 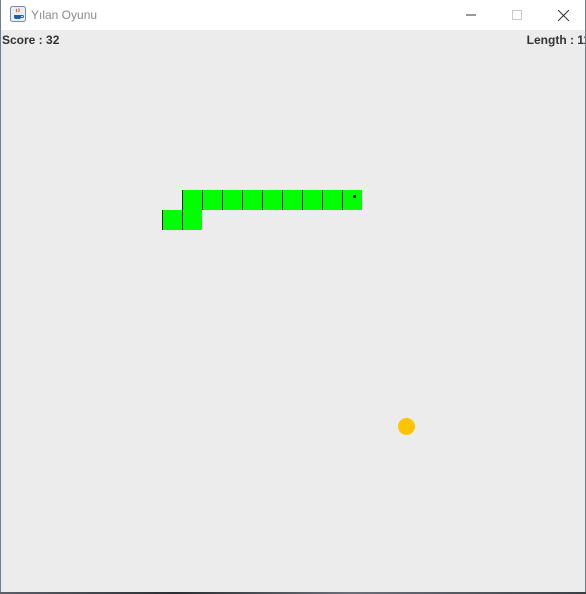 I want to click on maximize-button, so click(x=517, y=15).